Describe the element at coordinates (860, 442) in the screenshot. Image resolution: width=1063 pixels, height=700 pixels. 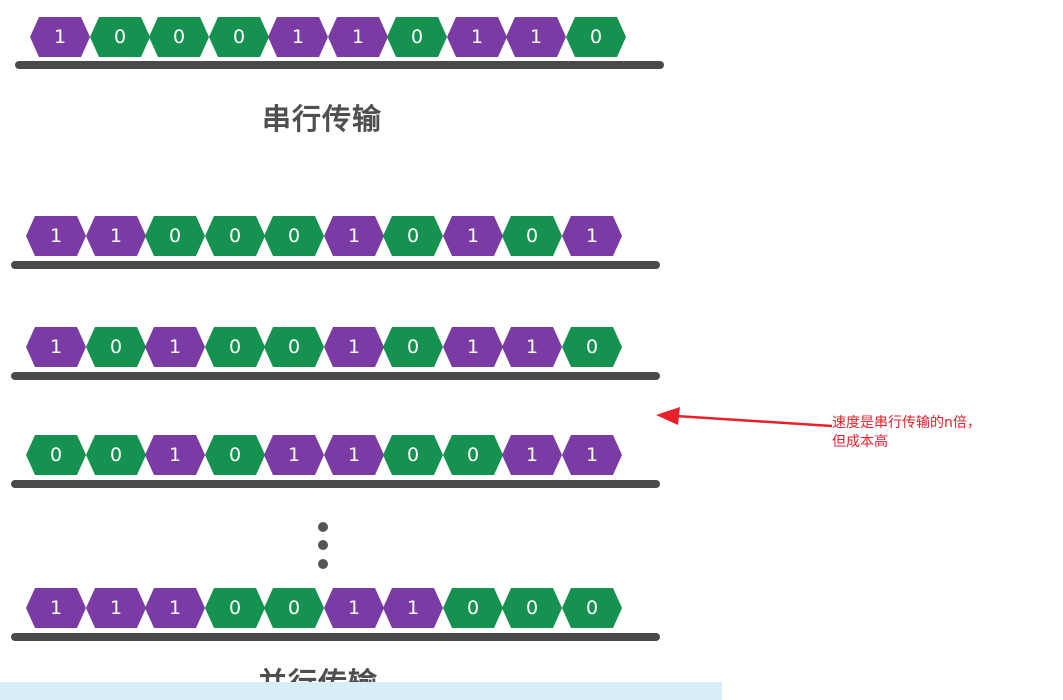
I see `annotation-line-2: 但成本高` at that location.